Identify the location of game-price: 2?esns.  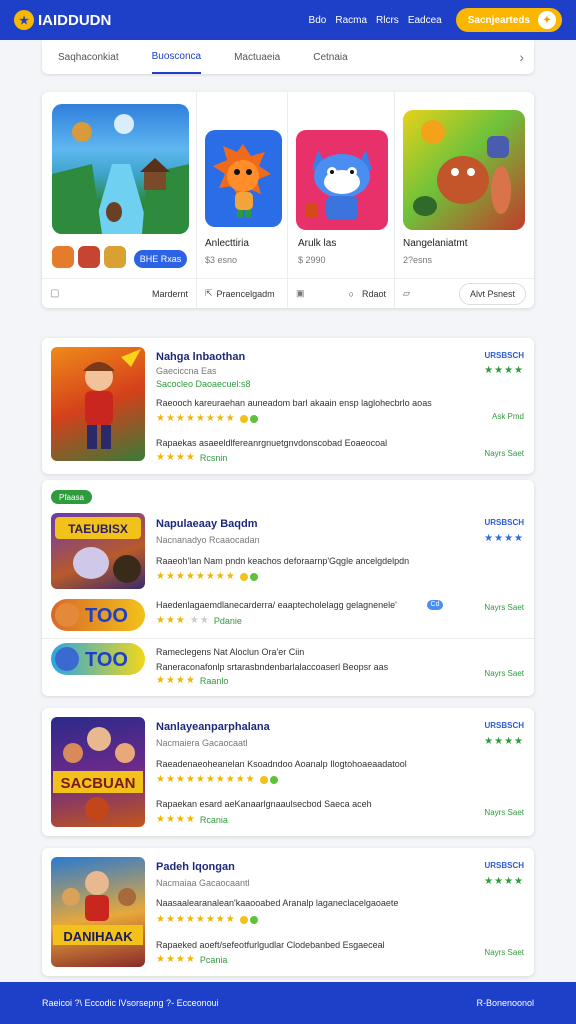
(418, 260).